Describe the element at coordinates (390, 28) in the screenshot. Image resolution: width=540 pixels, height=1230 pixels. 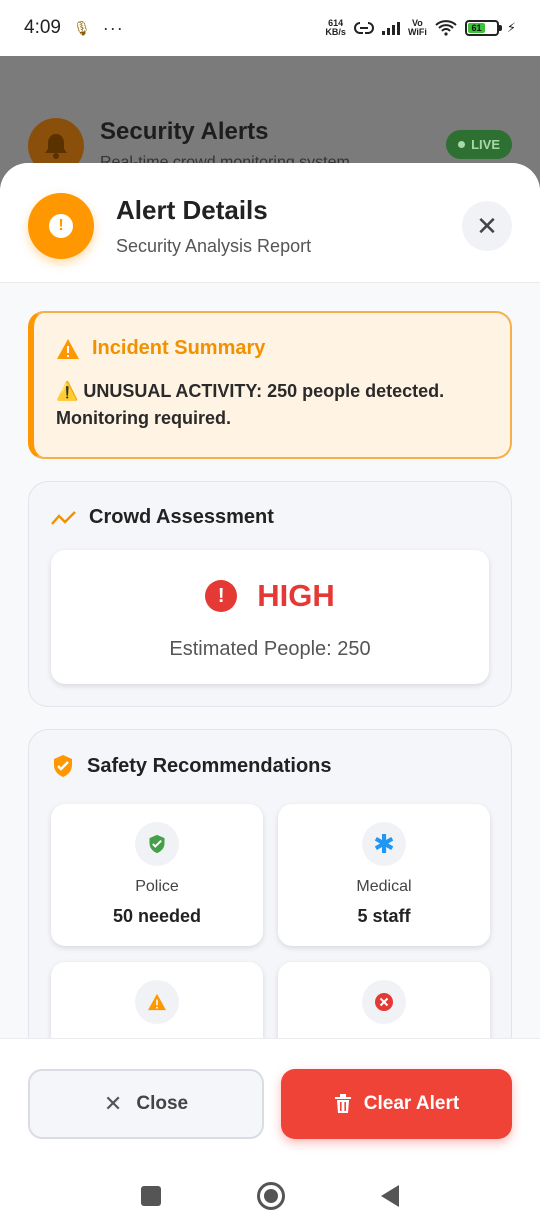
I see `cell-signal-icon` at that location.